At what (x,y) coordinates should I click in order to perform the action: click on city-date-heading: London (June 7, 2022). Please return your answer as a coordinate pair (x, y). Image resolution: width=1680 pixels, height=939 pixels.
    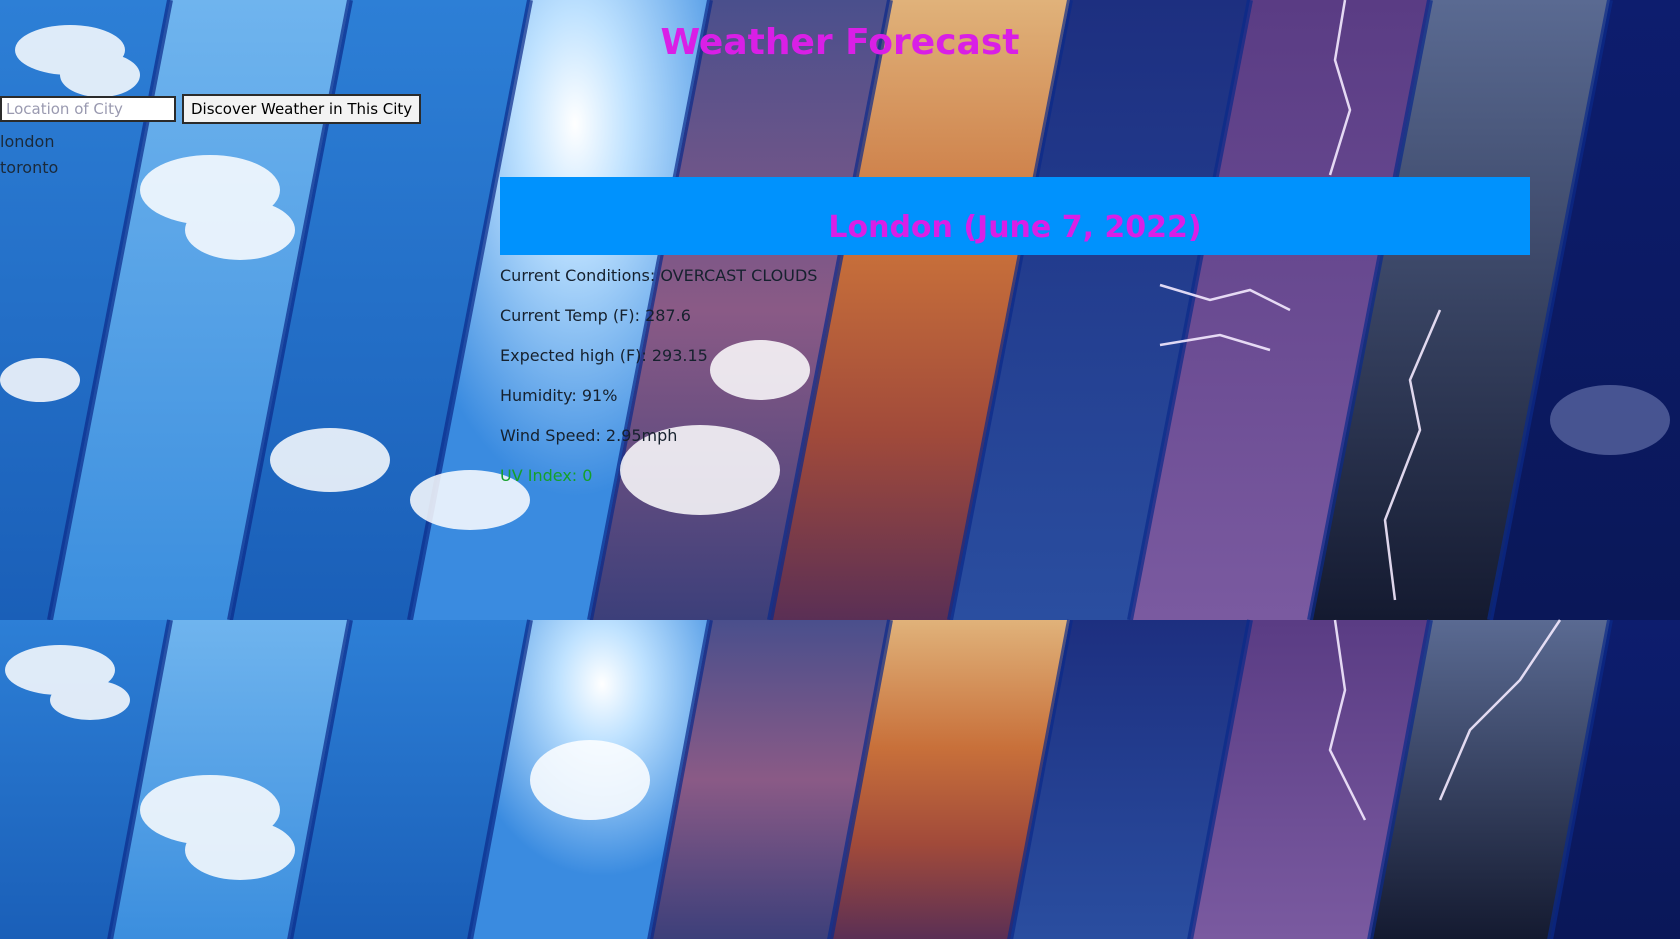
    Looking at the image, I should click on (1015, 227).